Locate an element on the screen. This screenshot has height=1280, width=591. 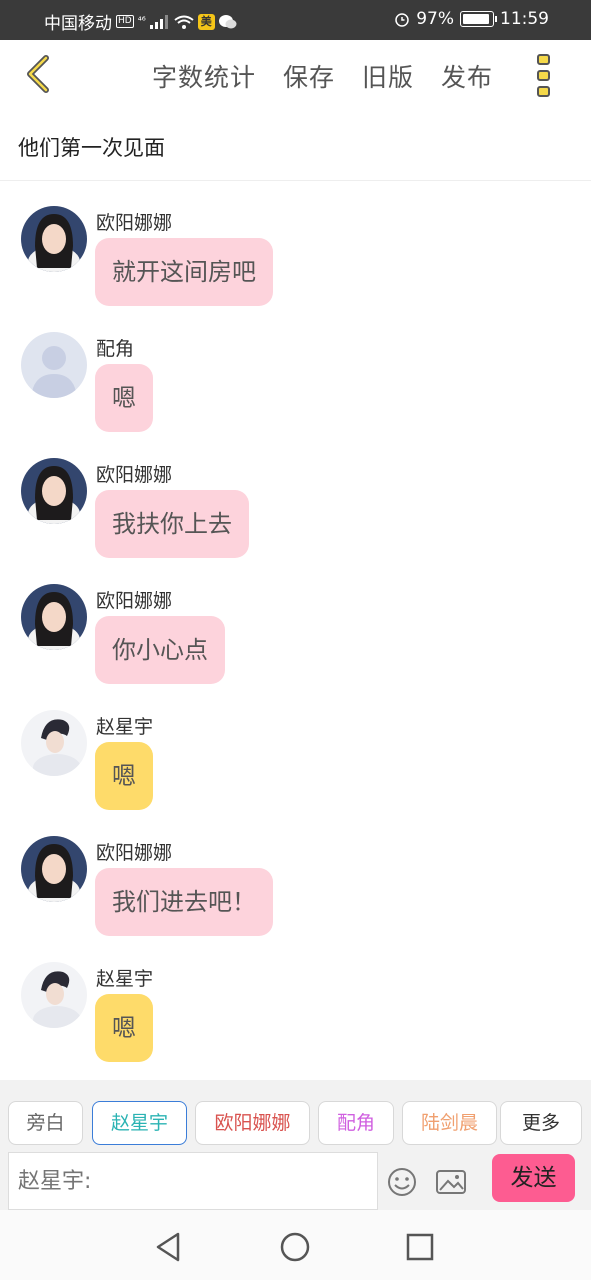
wifi-icon is located at coordinates (184, 22).